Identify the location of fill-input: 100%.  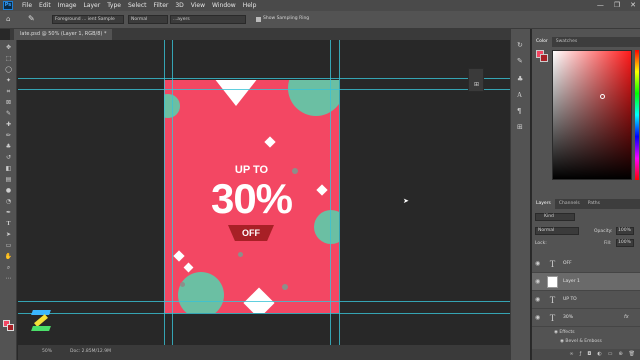
(625, 243).